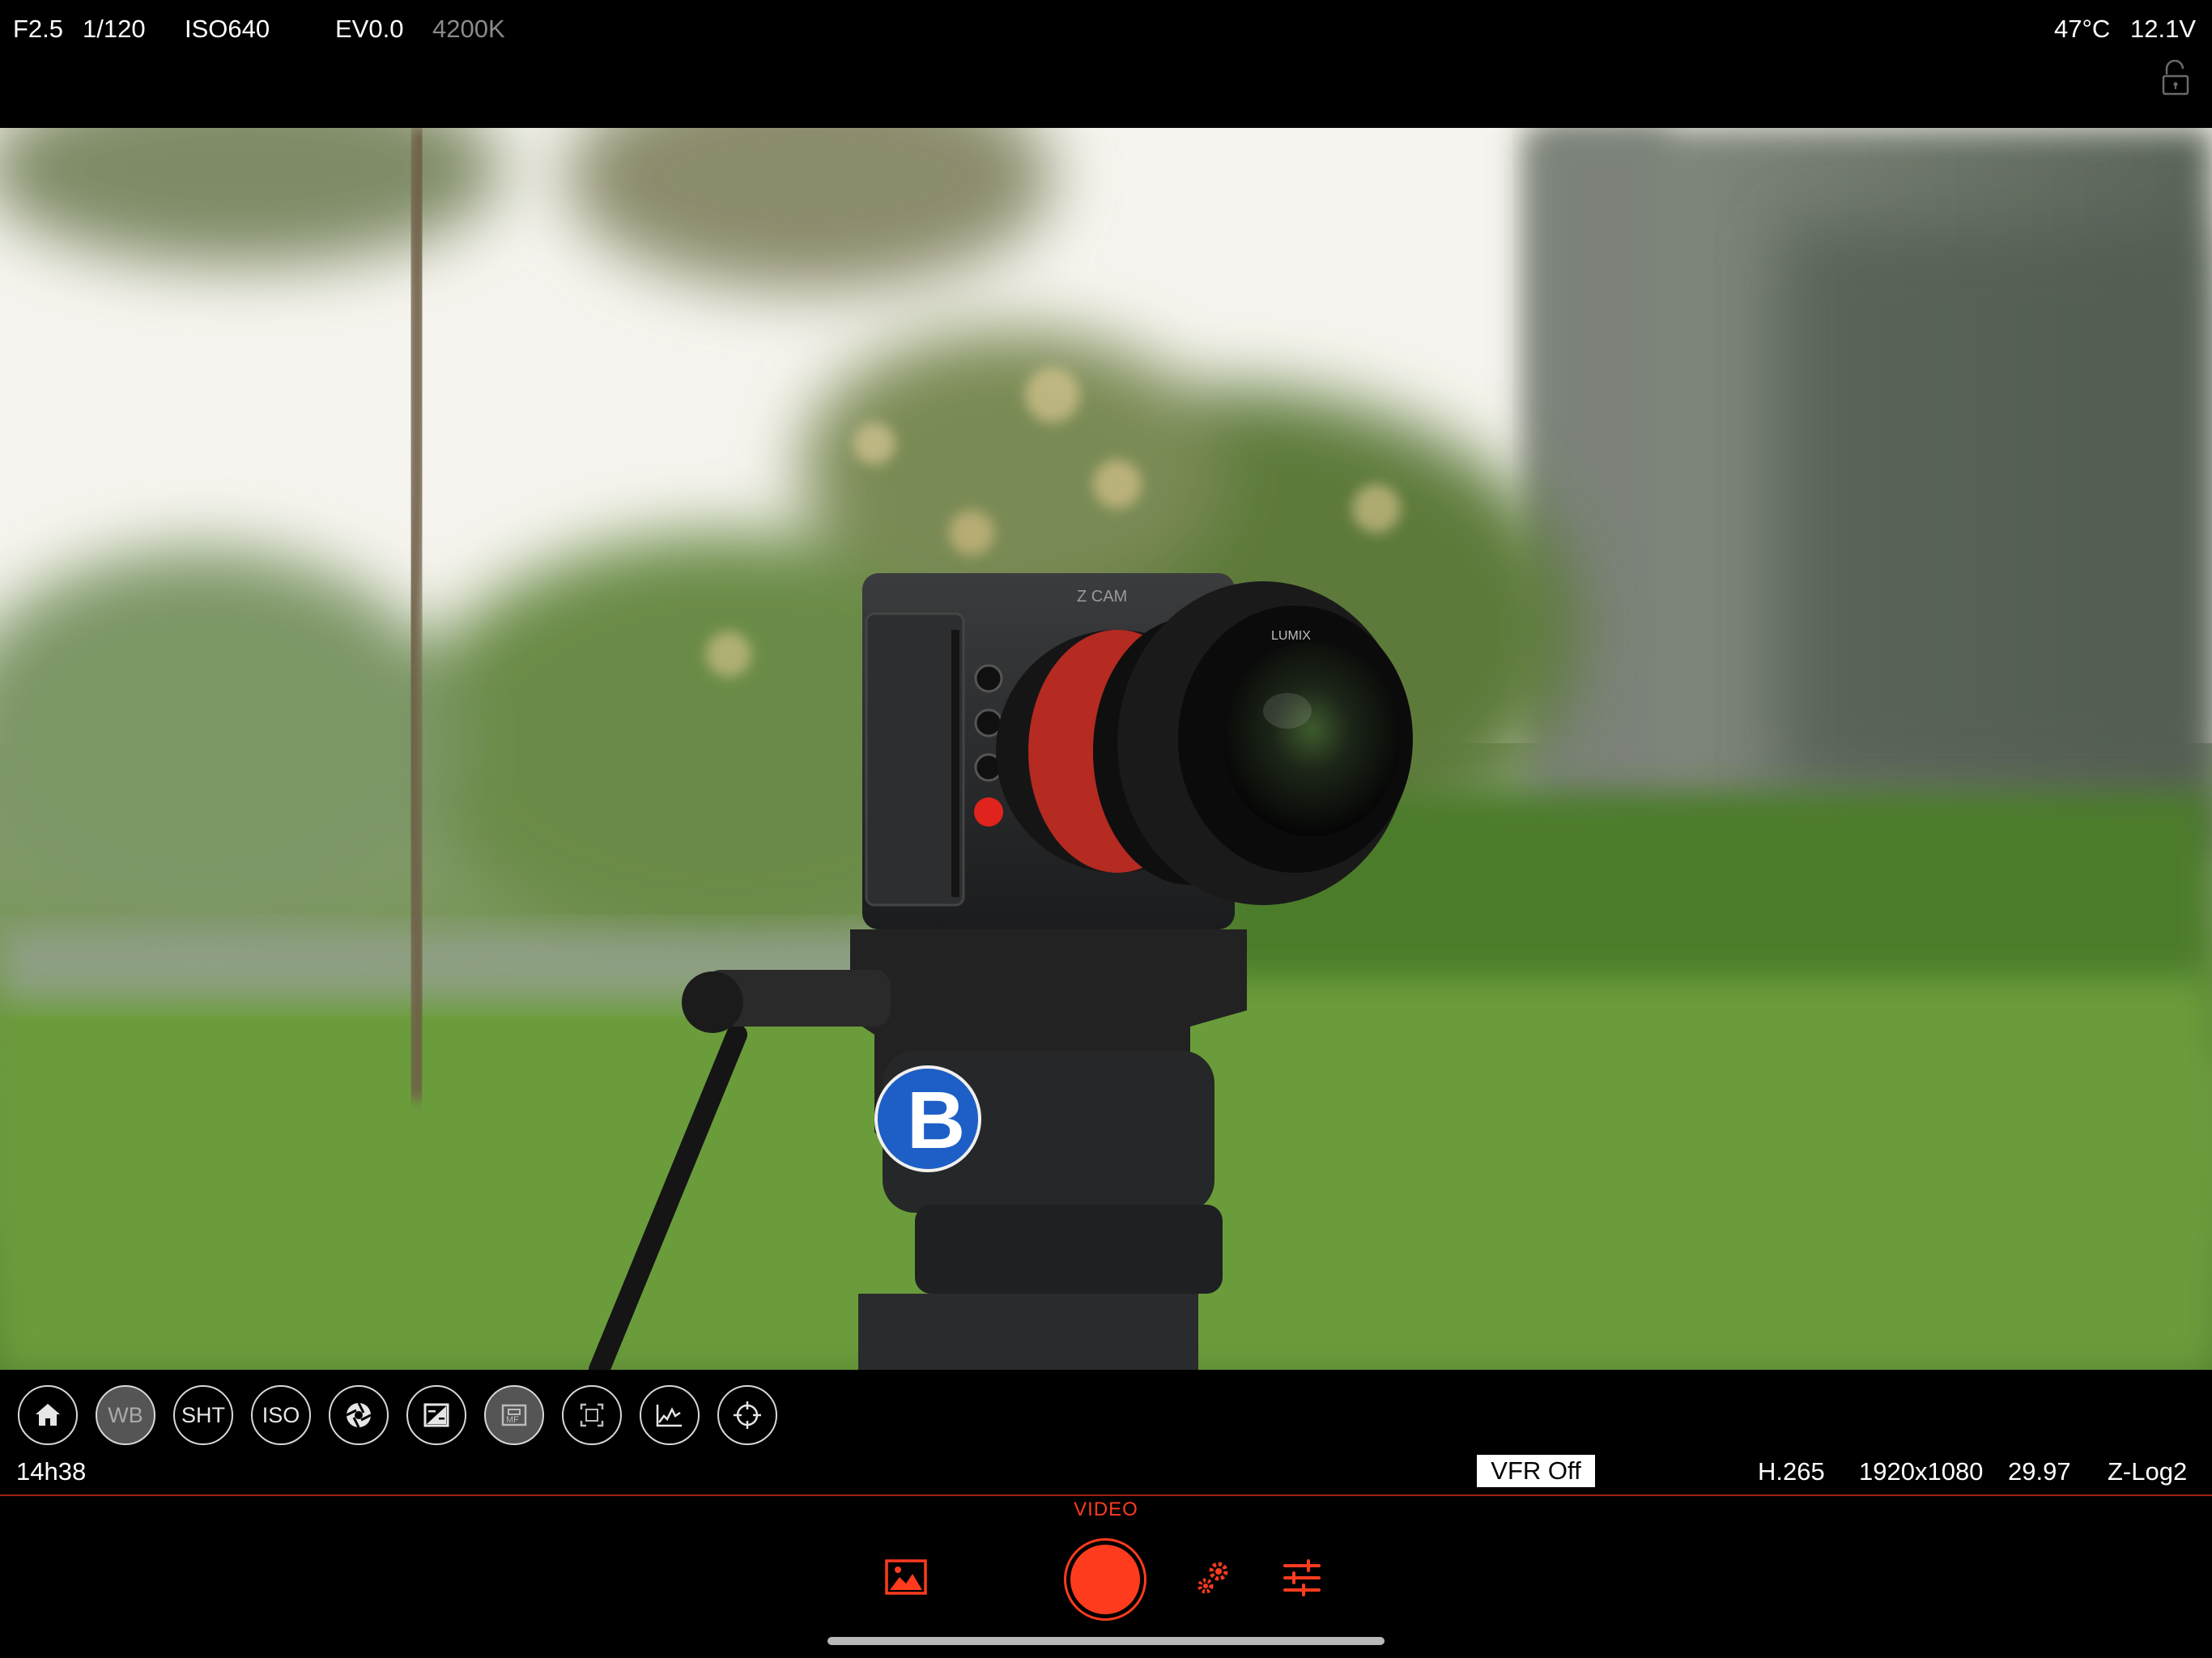 This screenshot has height=1658, width=2212. Describe the element at coordinates (2148, 1472) in the screenshot. I see `gamma-label: Z-Log2` at that location.